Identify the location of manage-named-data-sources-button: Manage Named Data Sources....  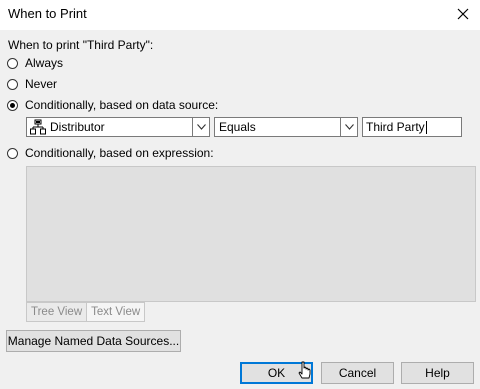
(93, 341).